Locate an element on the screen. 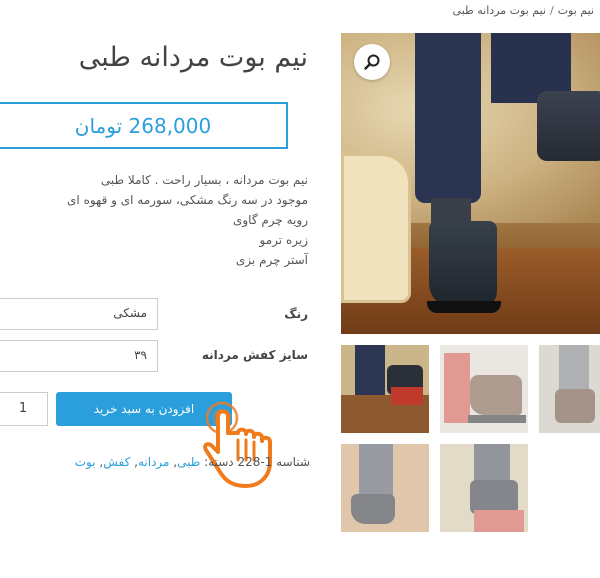  zoom-button is located at coordinates (372, 62).